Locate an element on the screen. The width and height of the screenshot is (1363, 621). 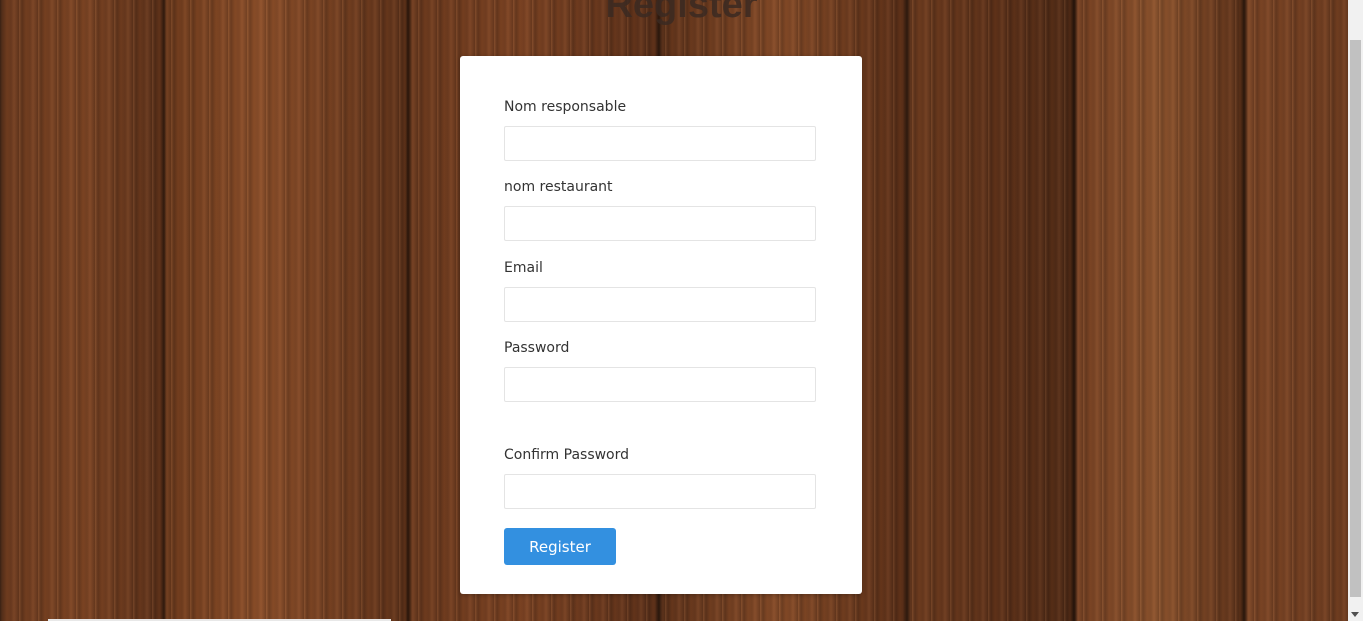
confirm-password-input is located at coordinates (660, 491).